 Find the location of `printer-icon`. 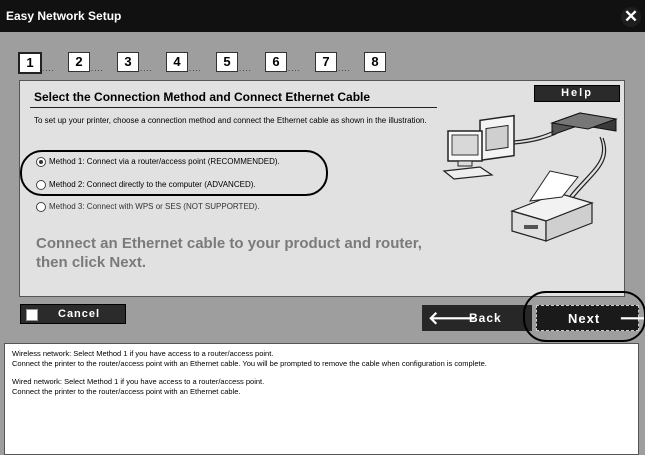

printer-icon is located at coordinates (552, 206).